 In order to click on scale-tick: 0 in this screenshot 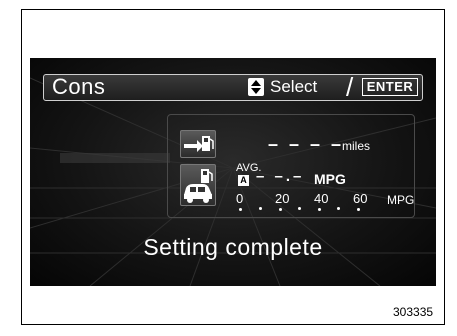, I will do `click(240, 198)`.